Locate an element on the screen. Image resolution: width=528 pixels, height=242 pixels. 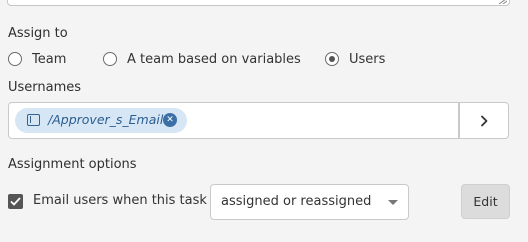
usernames-label: Usernames is located at coordinates (45, 87).